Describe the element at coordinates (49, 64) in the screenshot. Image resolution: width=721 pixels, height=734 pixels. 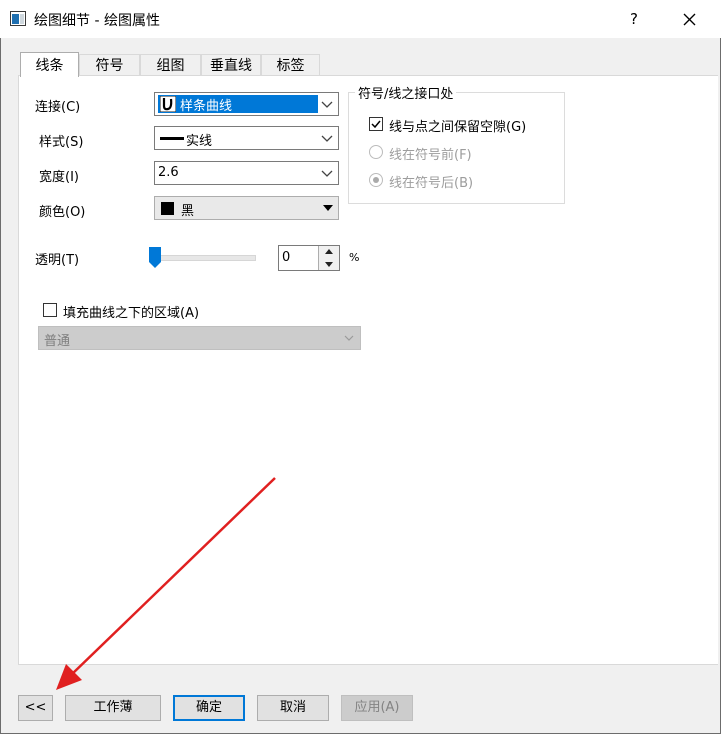
I see `tab-line: 线条` at that location.